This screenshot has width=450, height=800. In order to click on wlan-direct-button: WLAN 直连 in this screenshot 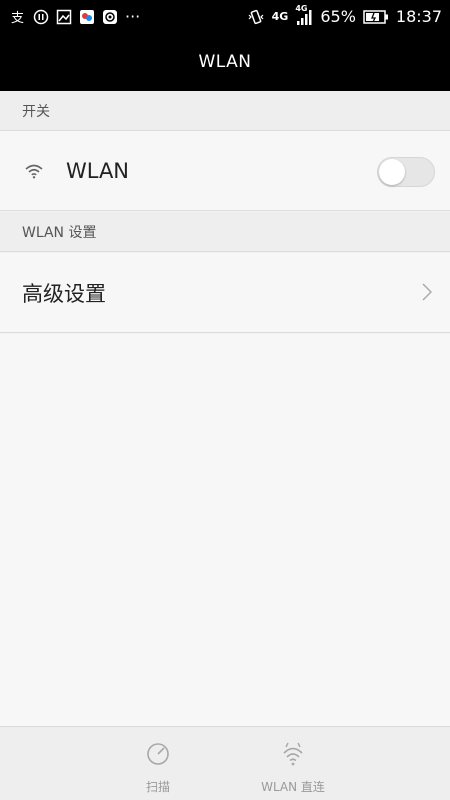, I will do `click(293, 768)`.